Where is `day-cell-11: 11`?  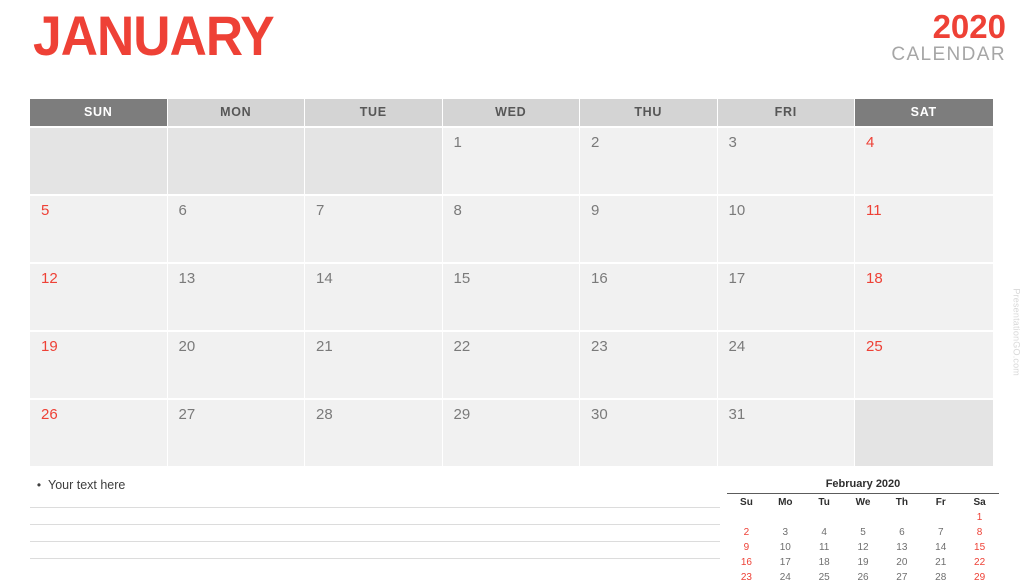 day-cell-11: 11 is located at coordinates (924, 228).